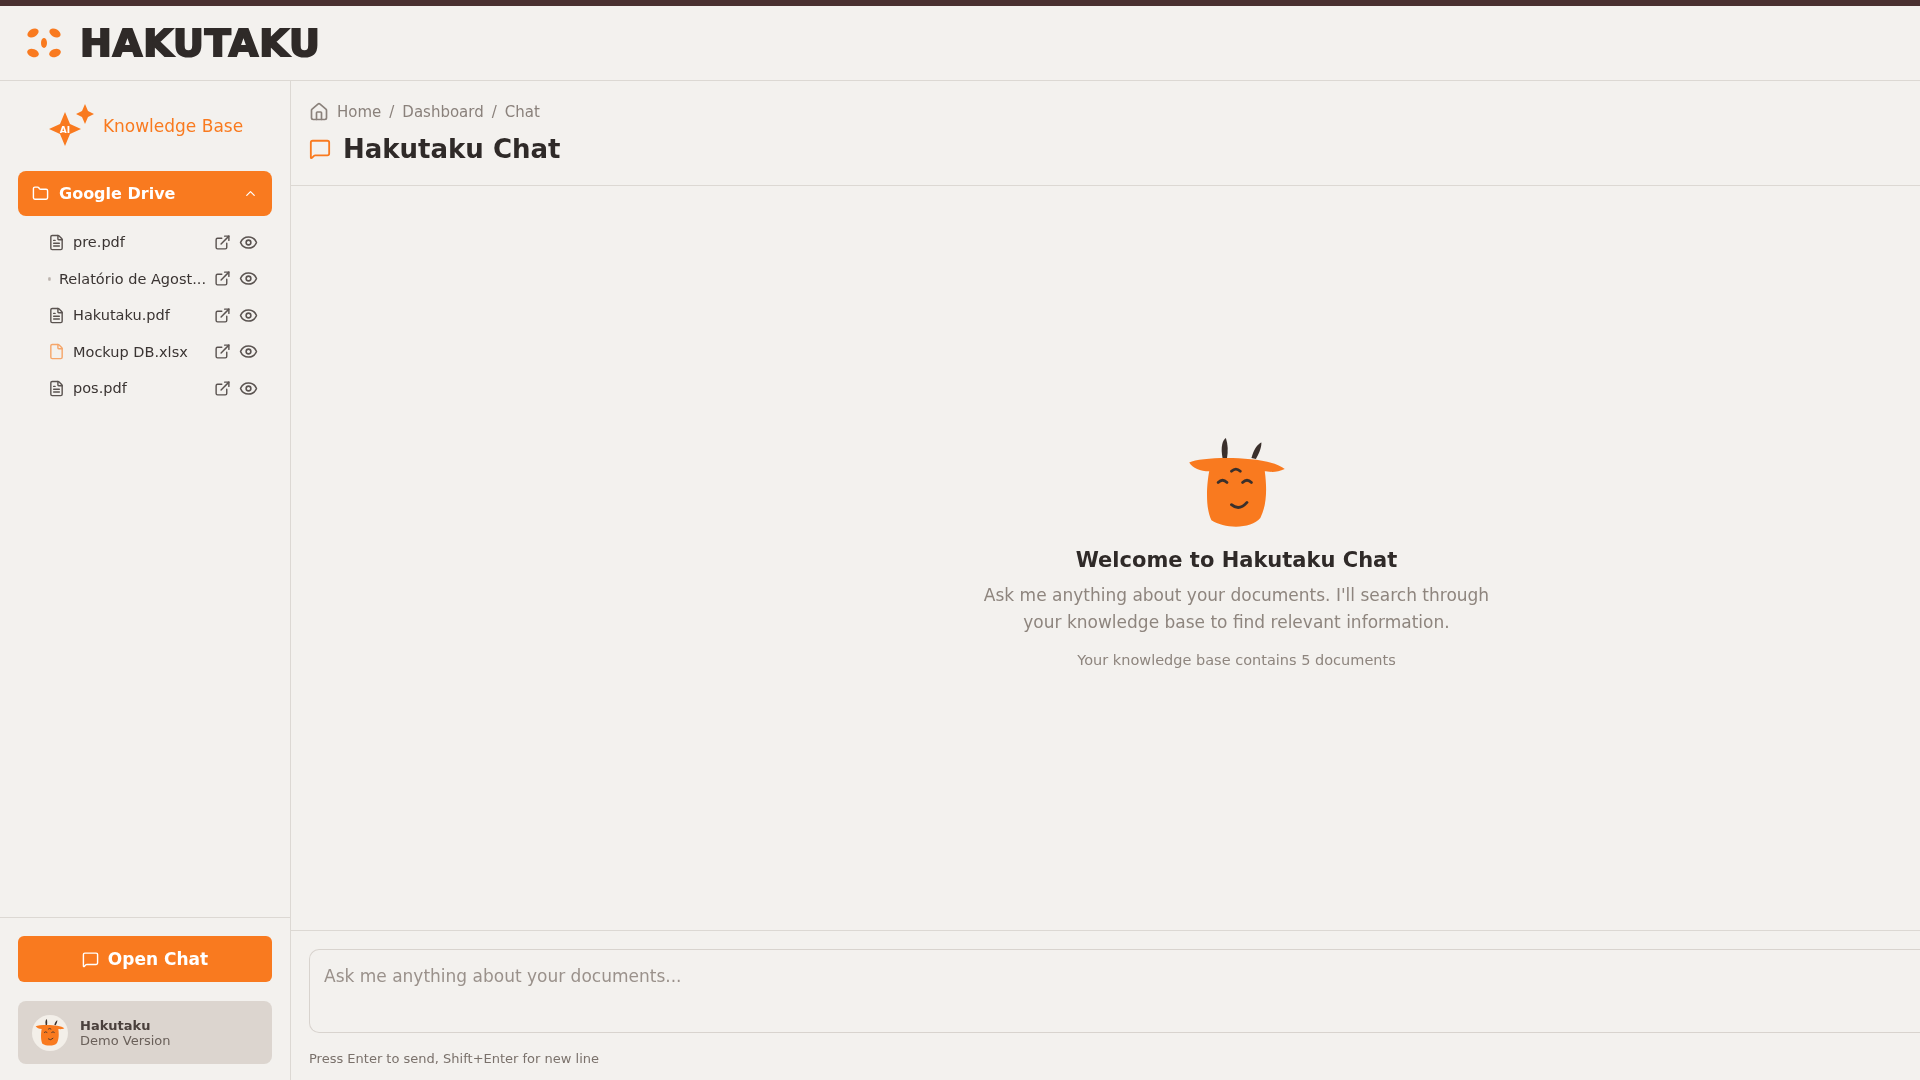 The width and height of the screenshot is (1920, 1080). I want to click on breadcrumb-link: Home, so click(359, 112).